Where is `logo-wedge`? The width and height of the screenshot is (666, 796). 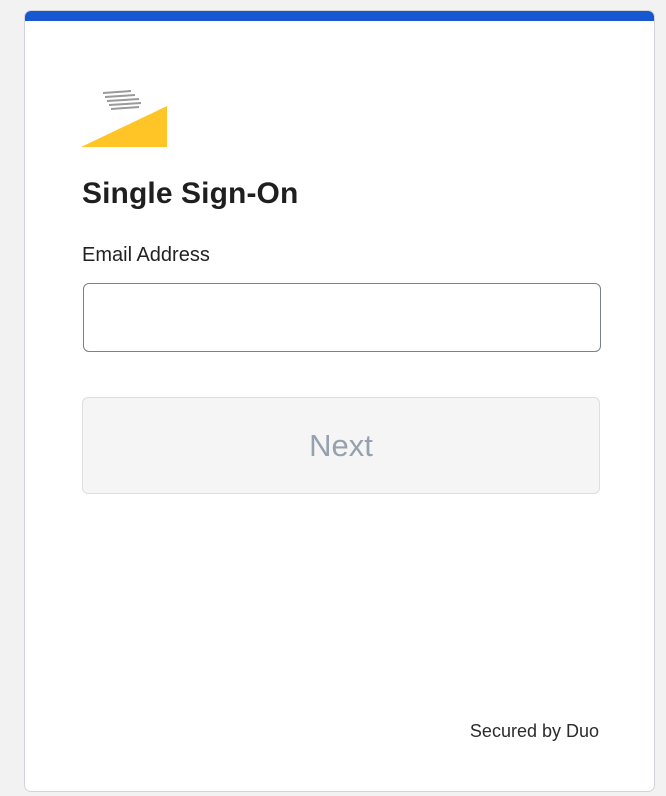 logo-wedge is located at coordinates (124, 126).